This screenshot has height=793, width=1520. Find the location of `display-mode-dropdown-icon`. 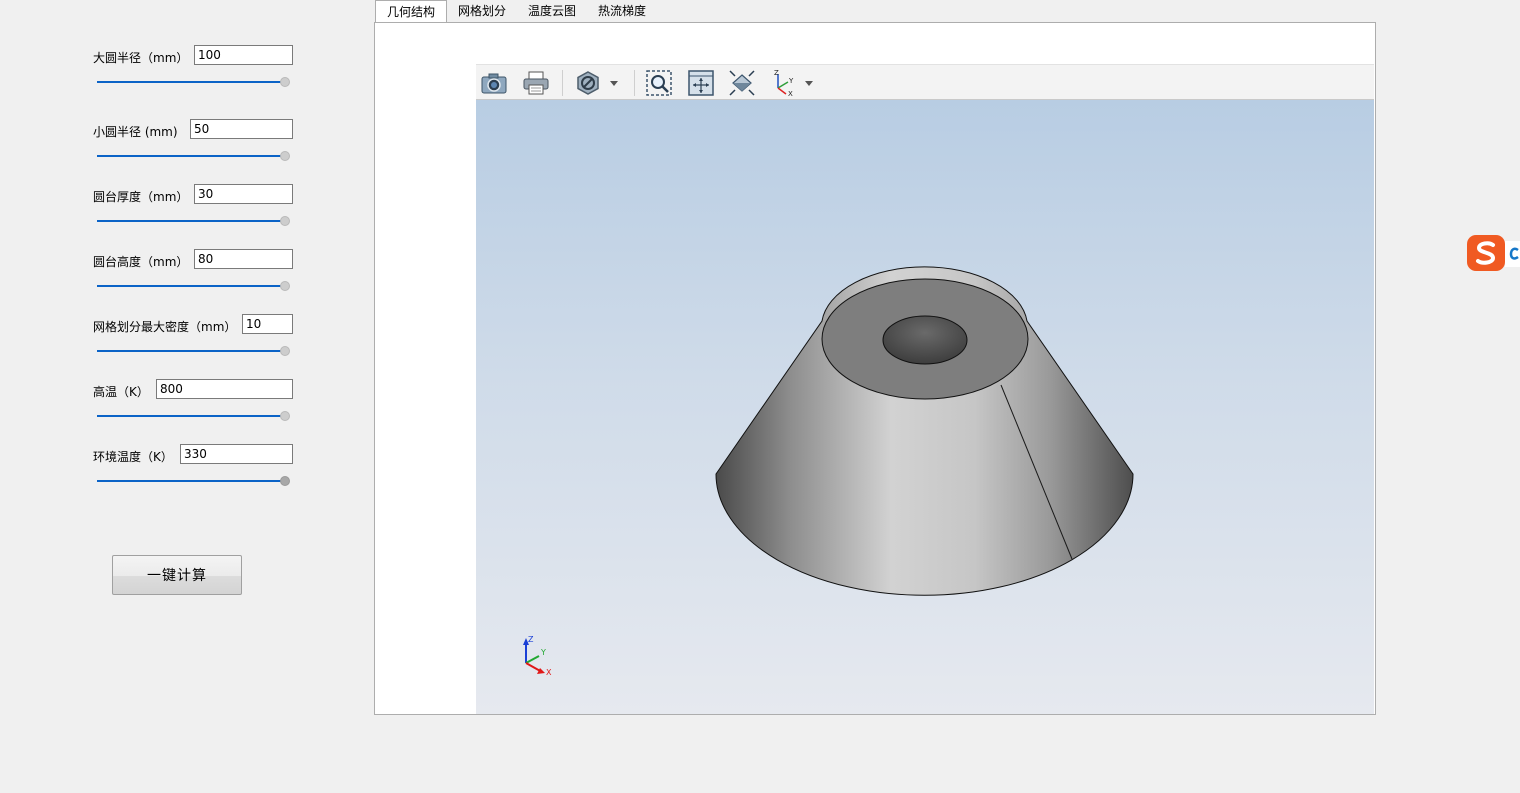

display-mode-dropdown-icon is located at coordinates (614, 83).